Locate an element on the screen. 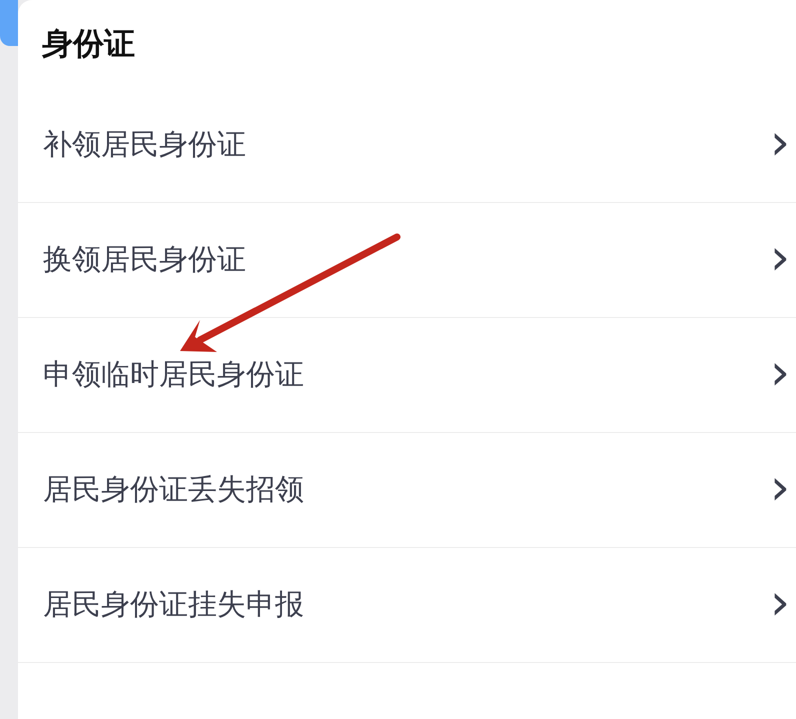 The width and height of the screenshot is (796, 719). section-title: 身份证 is located at coordinates (88, 44).